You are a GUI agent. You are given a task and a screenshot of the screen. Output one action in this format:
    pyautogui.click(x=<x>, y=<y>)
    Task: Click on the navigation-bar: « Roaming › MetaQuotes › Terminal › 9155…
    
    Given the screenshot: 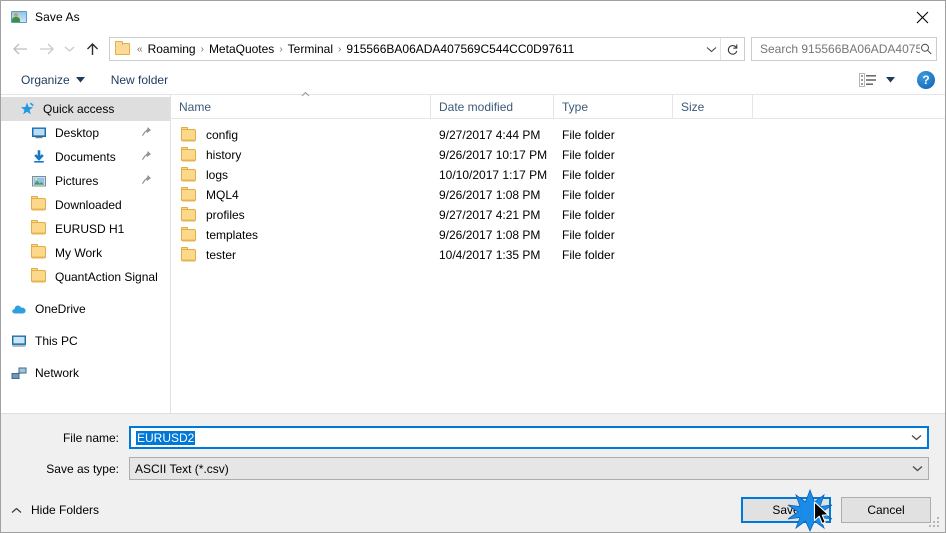 What is the action you would take?
    pyautogui.click(x=473, y=49)
    